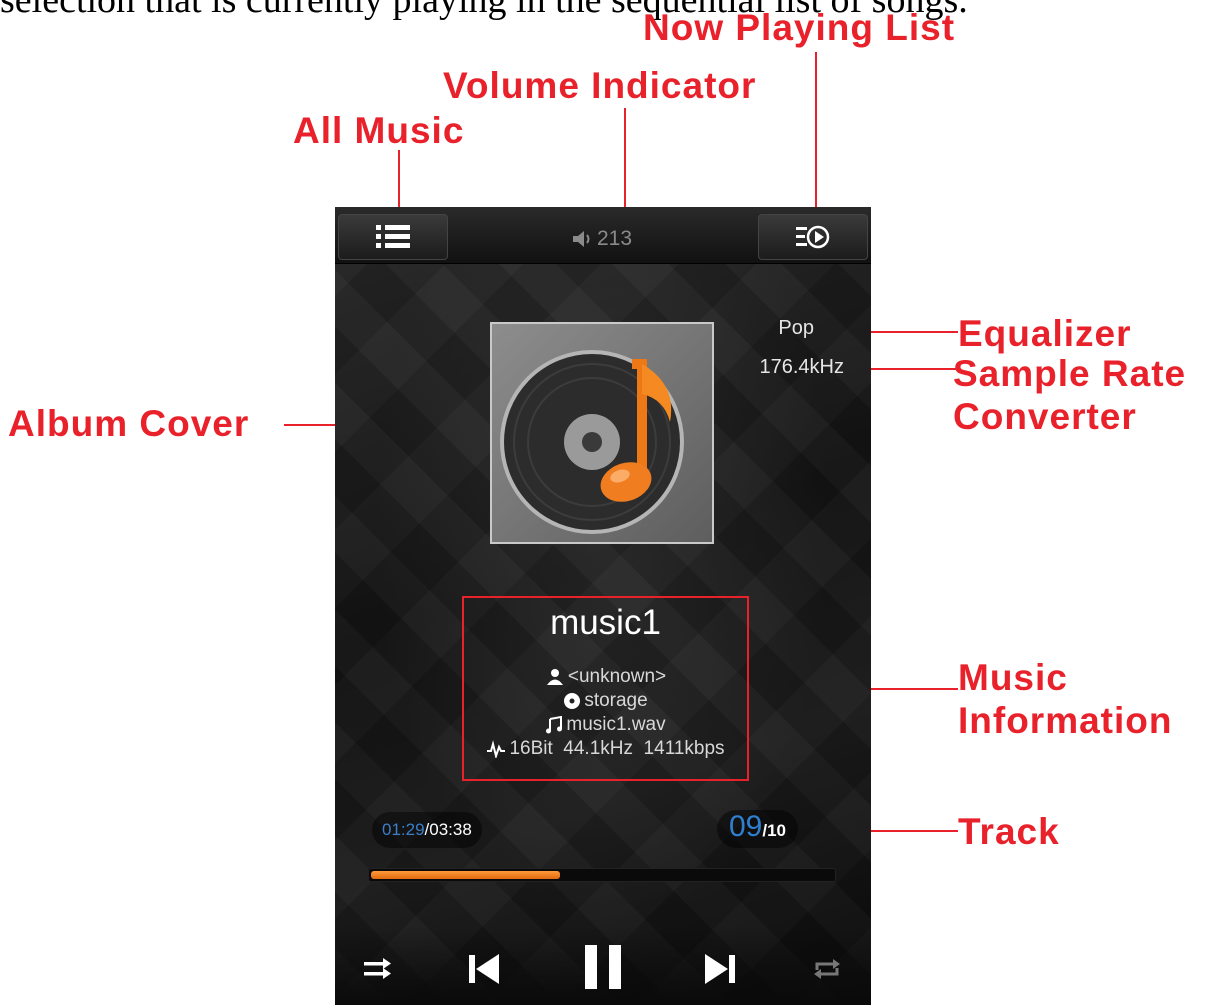  I want to click on album-cover, so click(602, 433).